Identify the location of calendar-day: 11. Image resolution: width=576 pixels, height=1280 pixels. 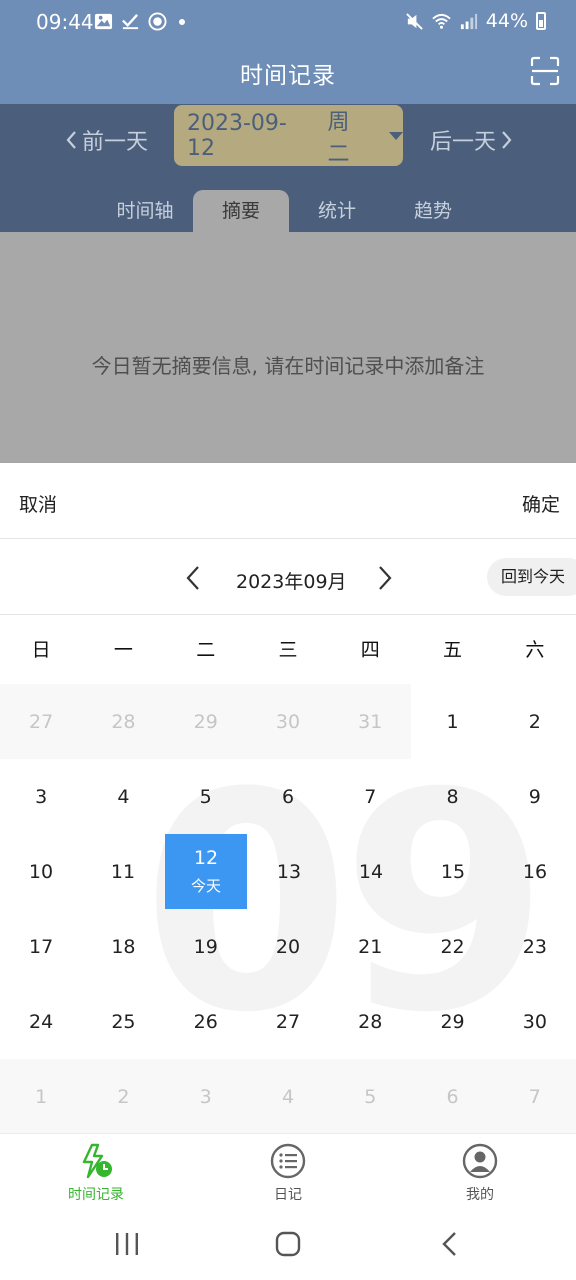
(123, 871).